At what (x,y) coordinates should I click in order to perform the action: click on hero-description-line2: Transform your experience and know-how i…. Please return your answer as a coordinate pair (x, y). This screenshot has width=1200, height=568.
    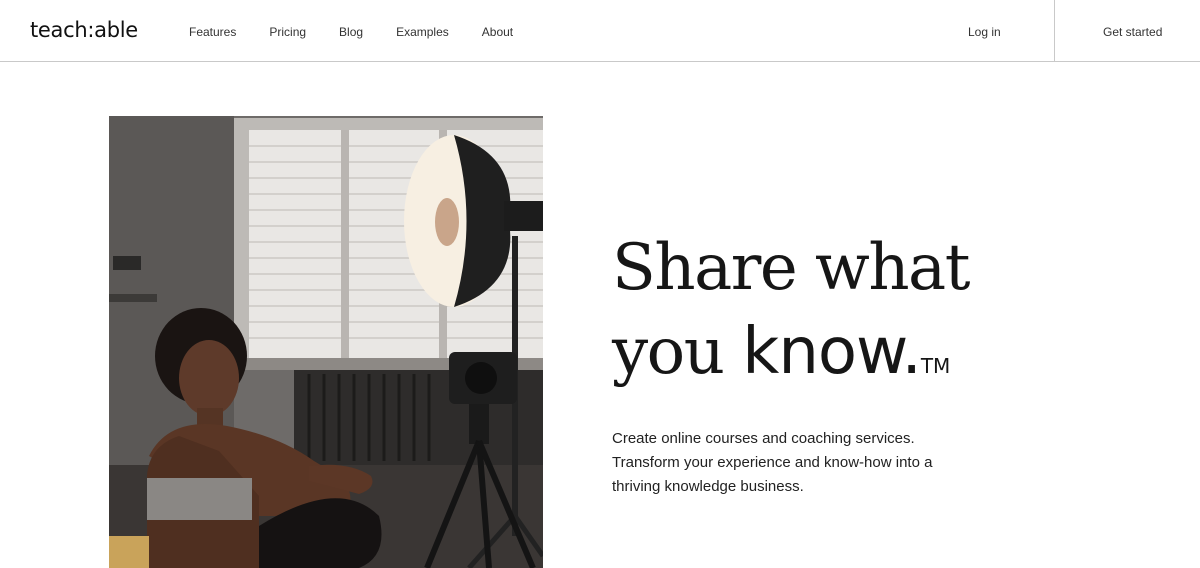
    Looking at the image, I should click on (772, 462).